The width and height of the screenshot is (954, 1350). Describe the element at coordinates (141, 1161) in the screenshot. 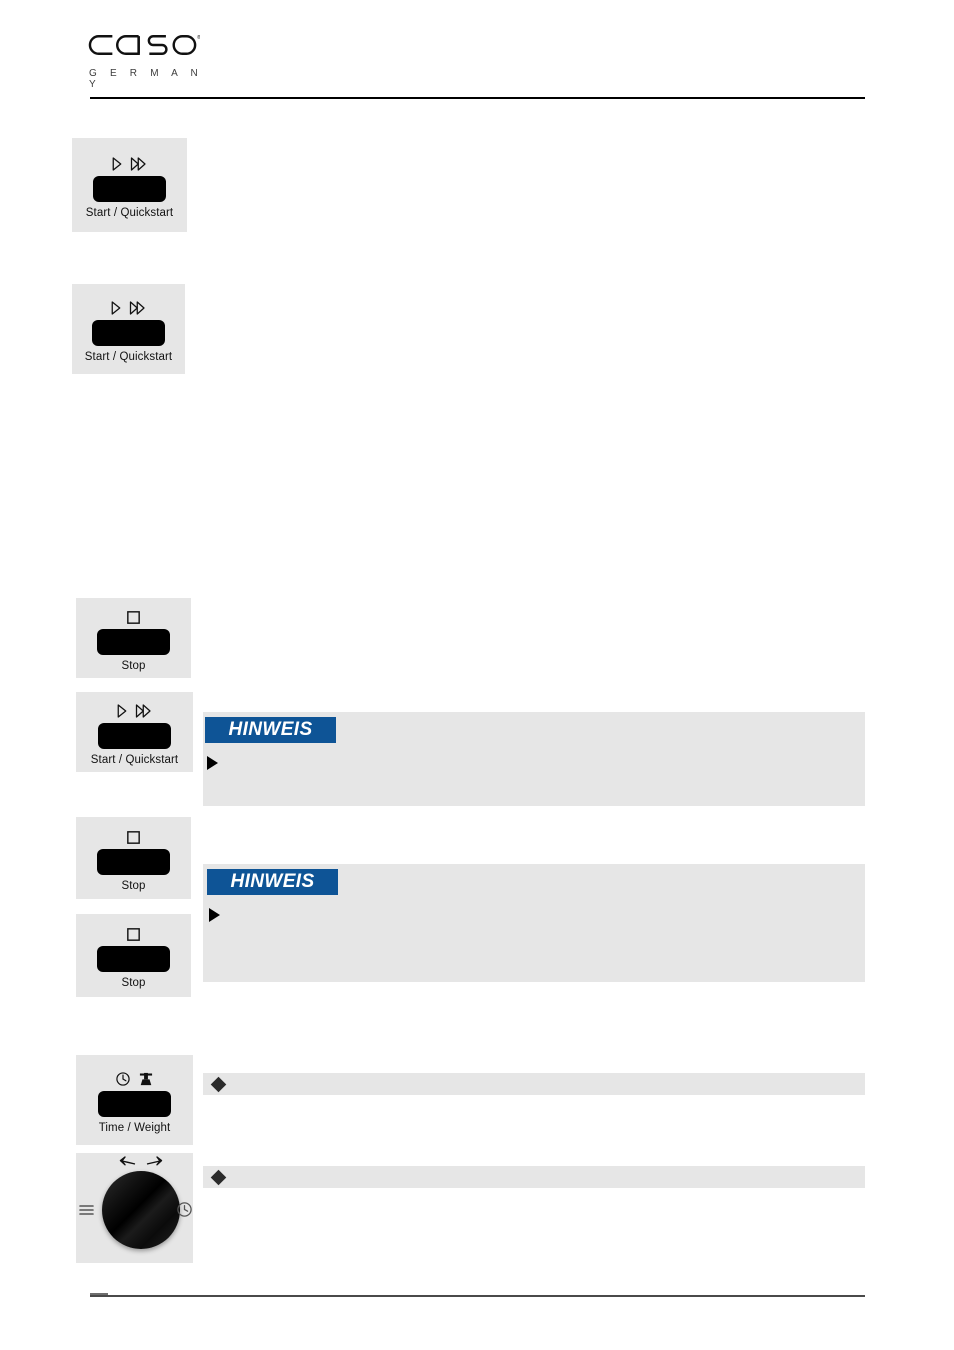

I see `rotate-arrows-icon` at that location.